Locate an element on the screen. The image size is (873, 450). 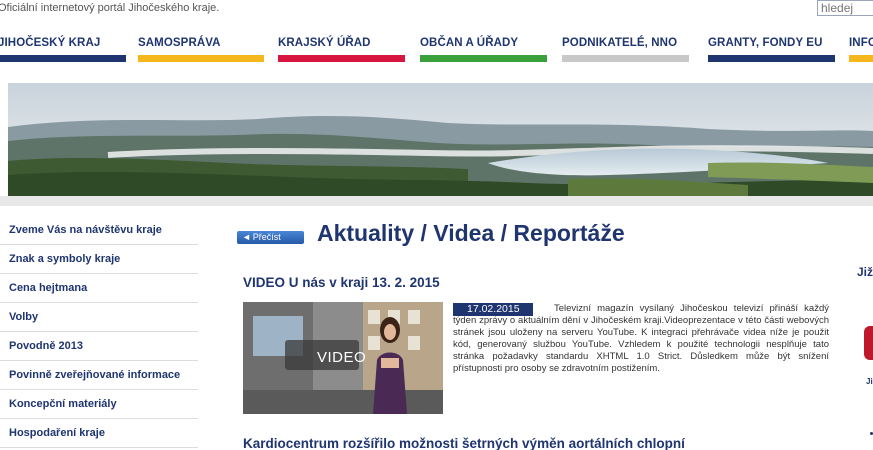
nav-item-label: GRANTY, FONDY EU is located at coordinates (765, 43).